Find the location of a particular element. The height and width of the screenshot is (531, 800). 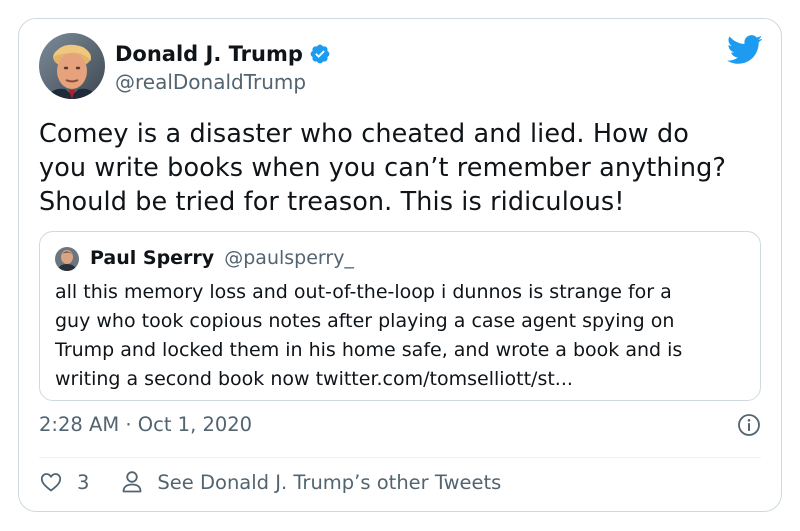

twitter-bird-icon is located at coordinates (745, 50).